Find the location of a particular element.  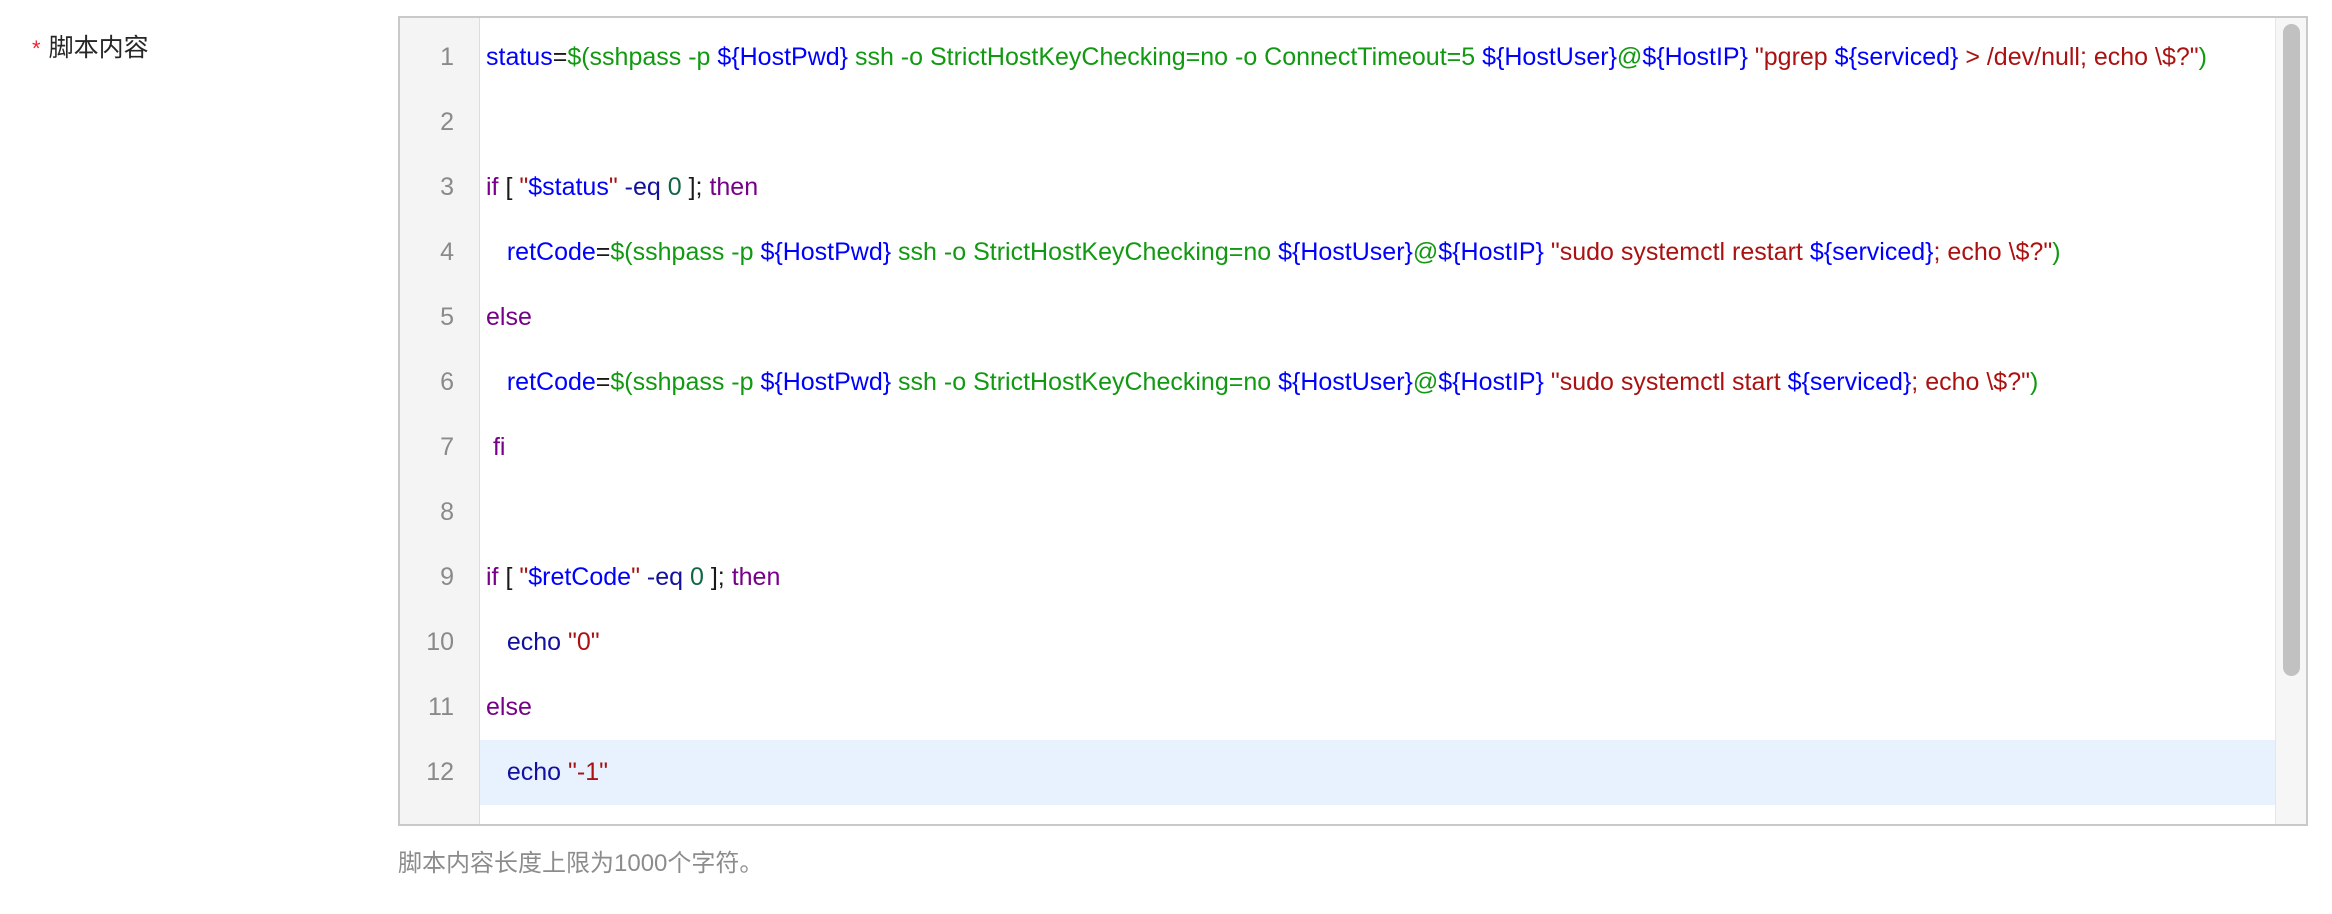

code-token: "0" is located at coordinates (584, 642).